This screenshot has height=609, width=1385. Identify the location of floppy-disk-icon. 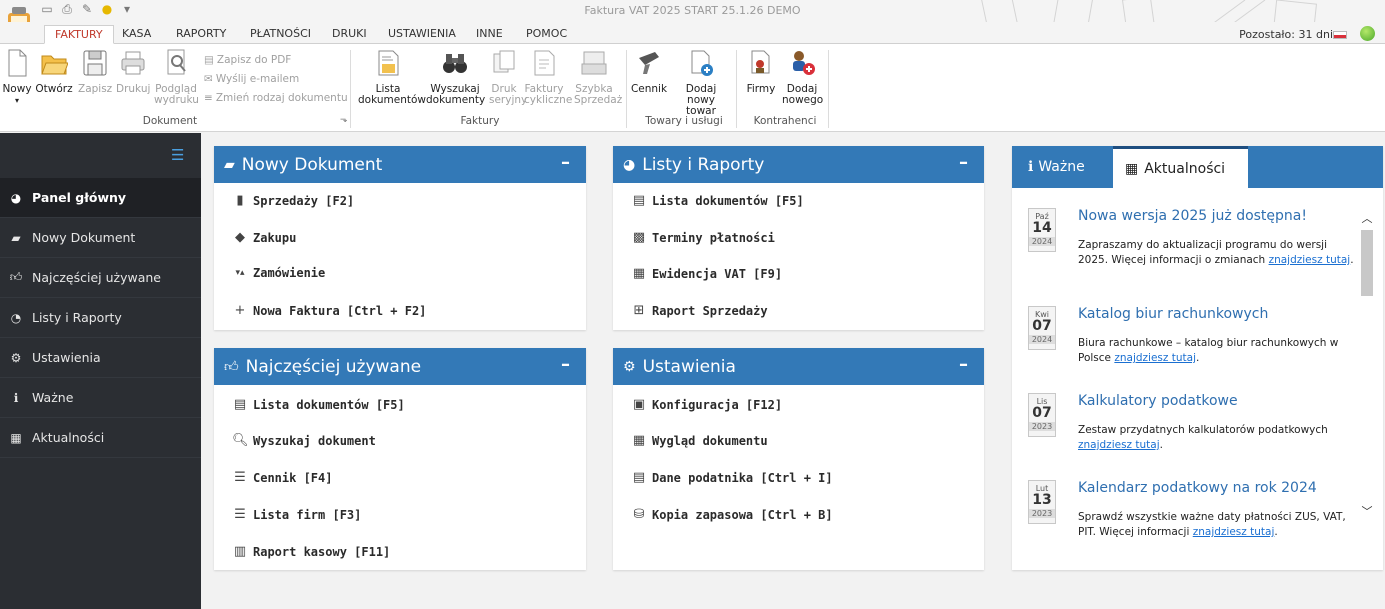
(95, 63).